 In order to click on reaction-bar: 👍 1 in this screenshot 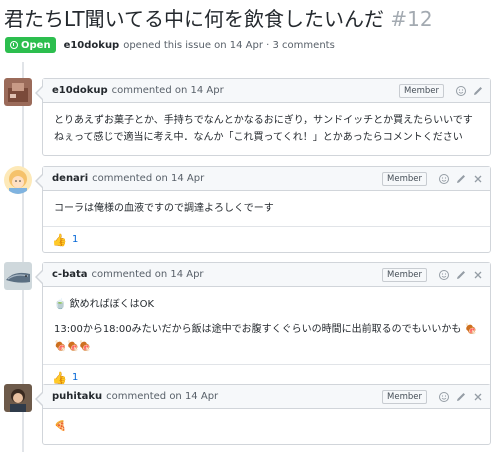, I will do `click(266, 239)`.